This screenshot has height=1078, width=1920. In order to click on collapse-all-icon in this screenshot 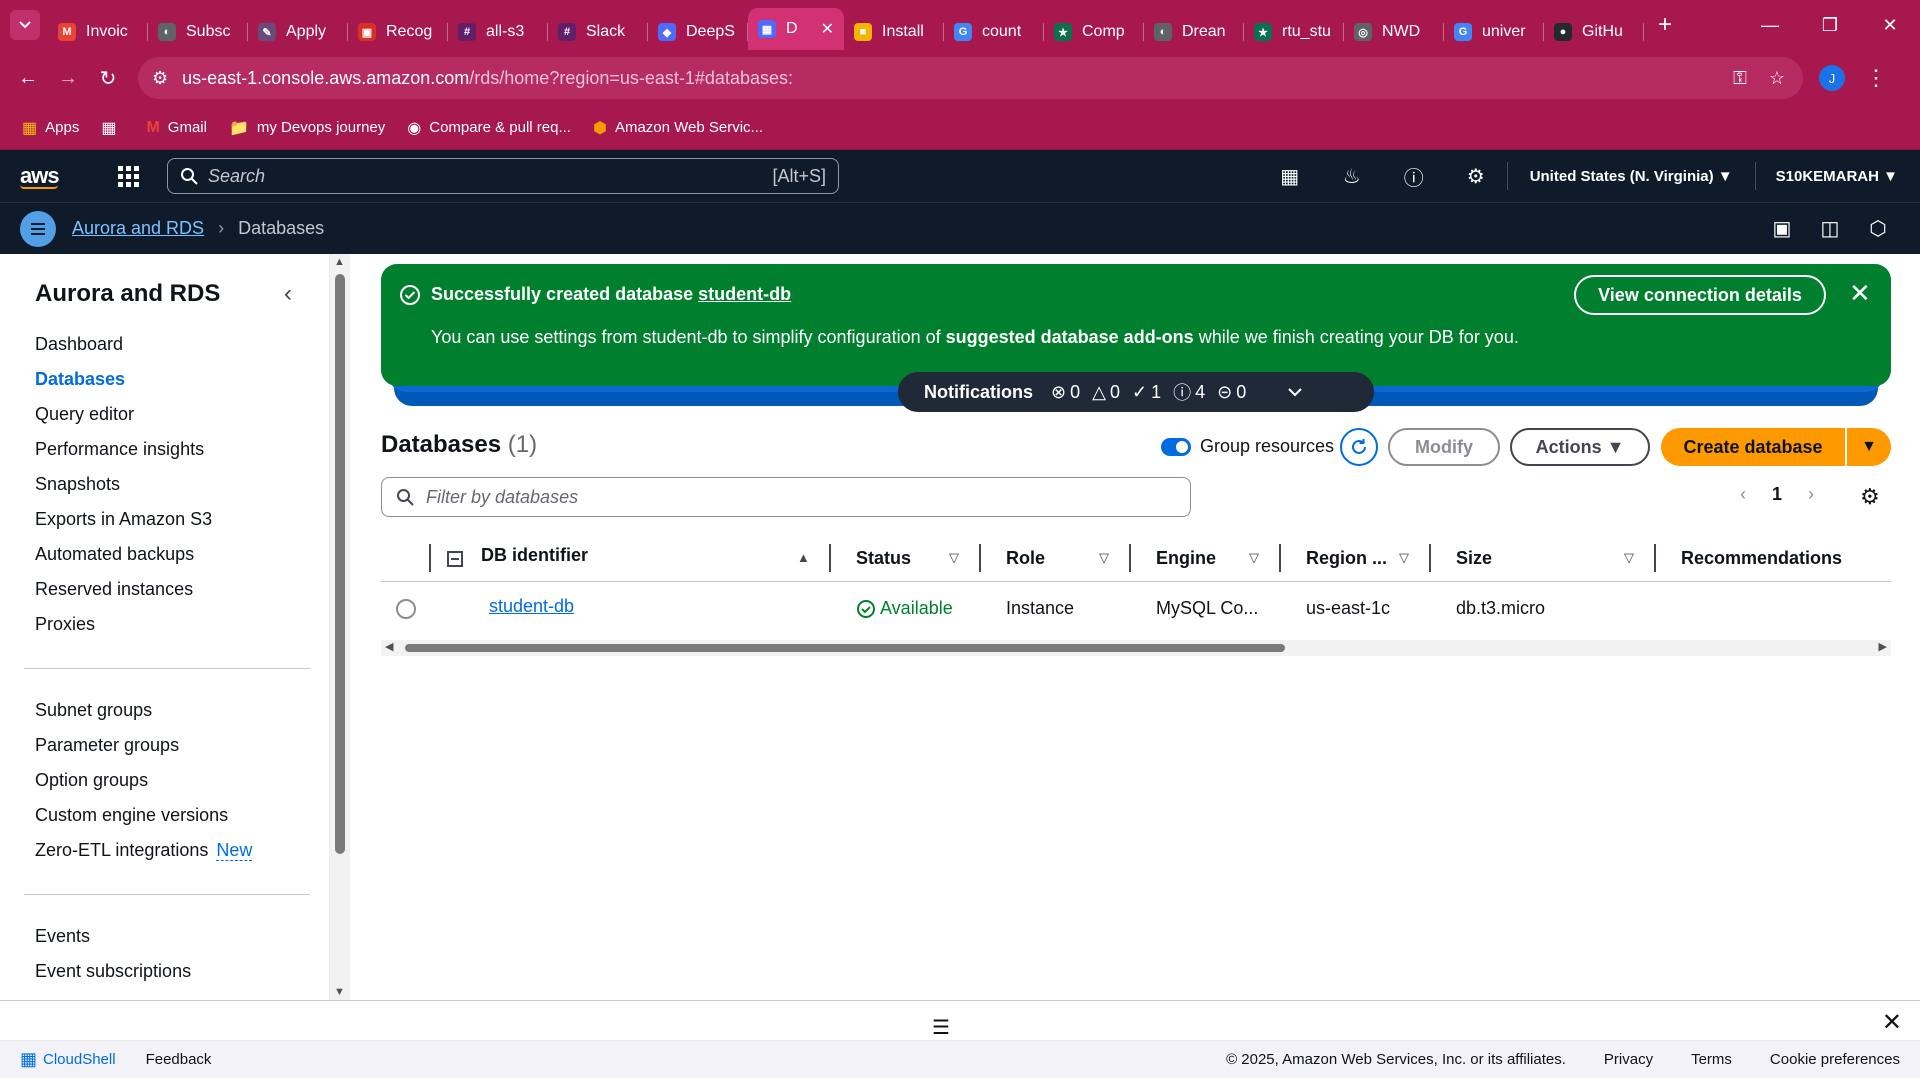, I will do `click(455, 559)`.